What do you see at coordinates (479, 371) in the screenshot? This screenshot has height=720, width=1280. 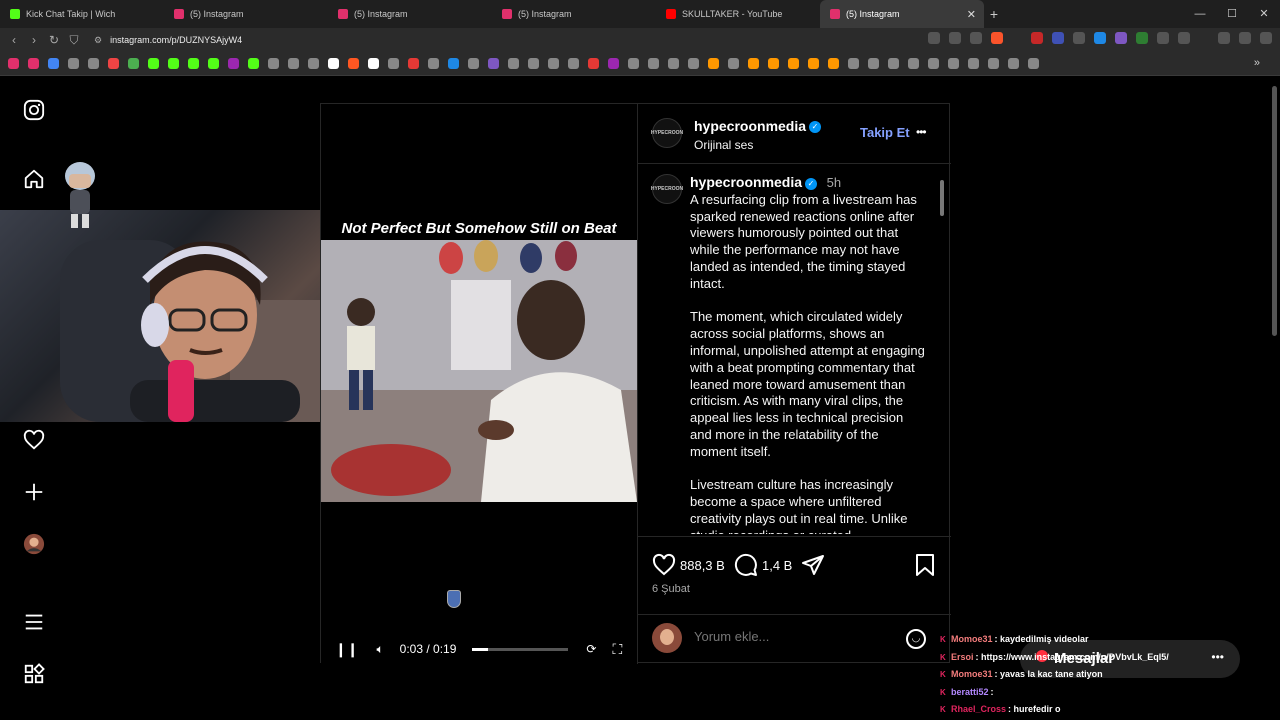 I see `video-frame` at bounding box center [479, 371].